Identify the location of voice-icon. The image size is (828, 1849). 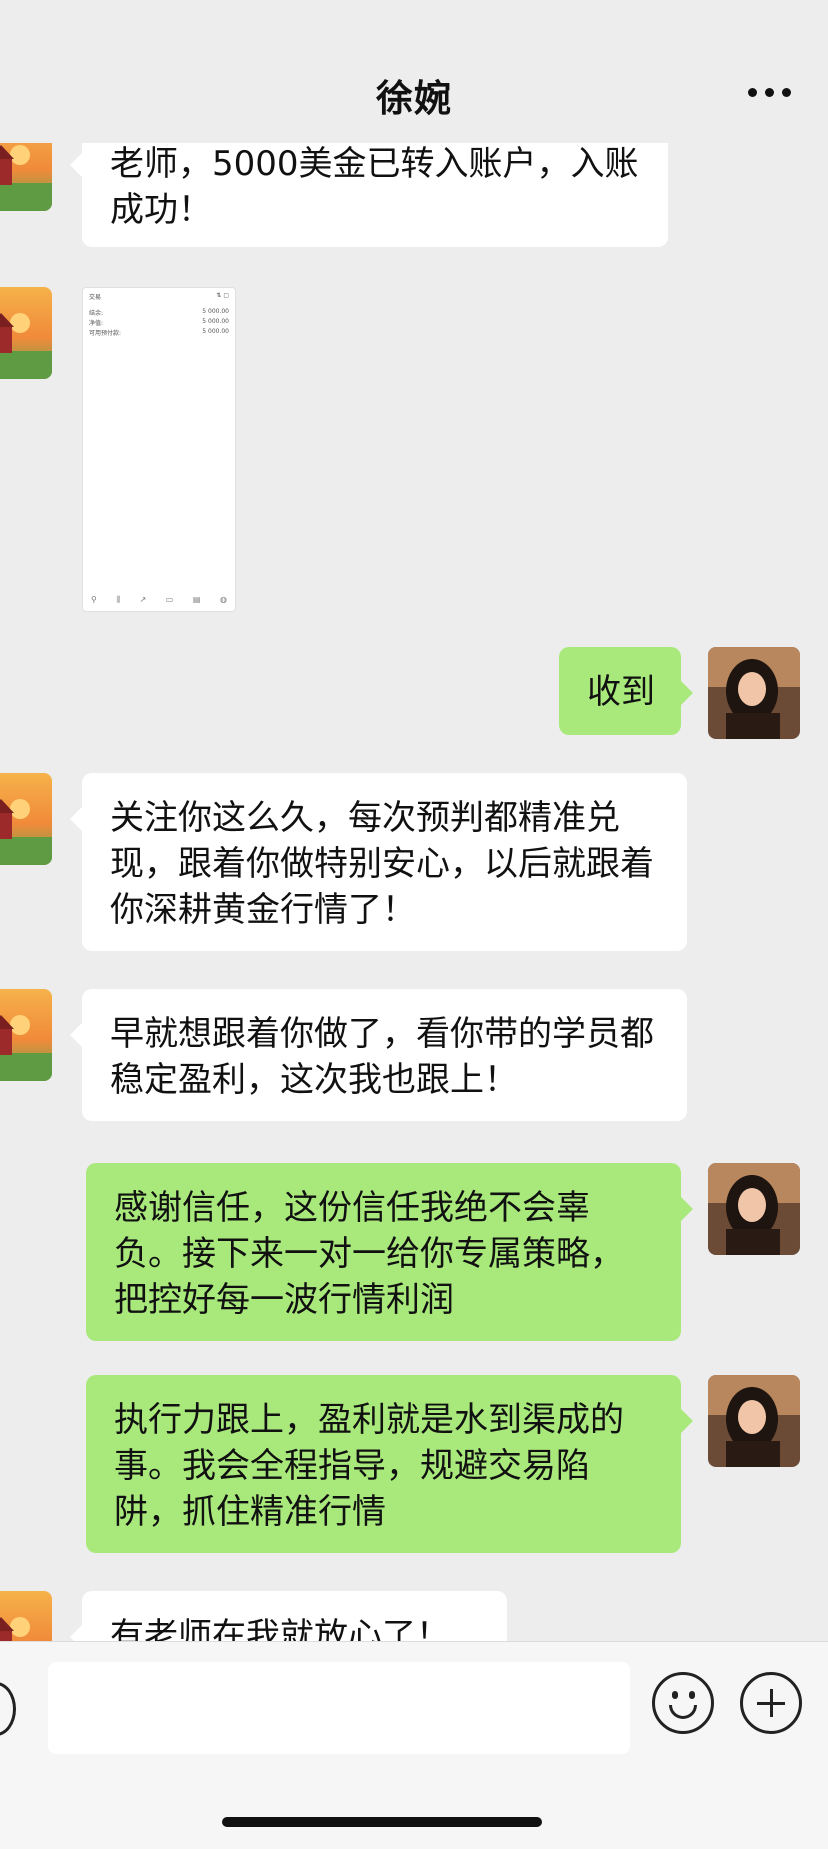
(8, 1709).